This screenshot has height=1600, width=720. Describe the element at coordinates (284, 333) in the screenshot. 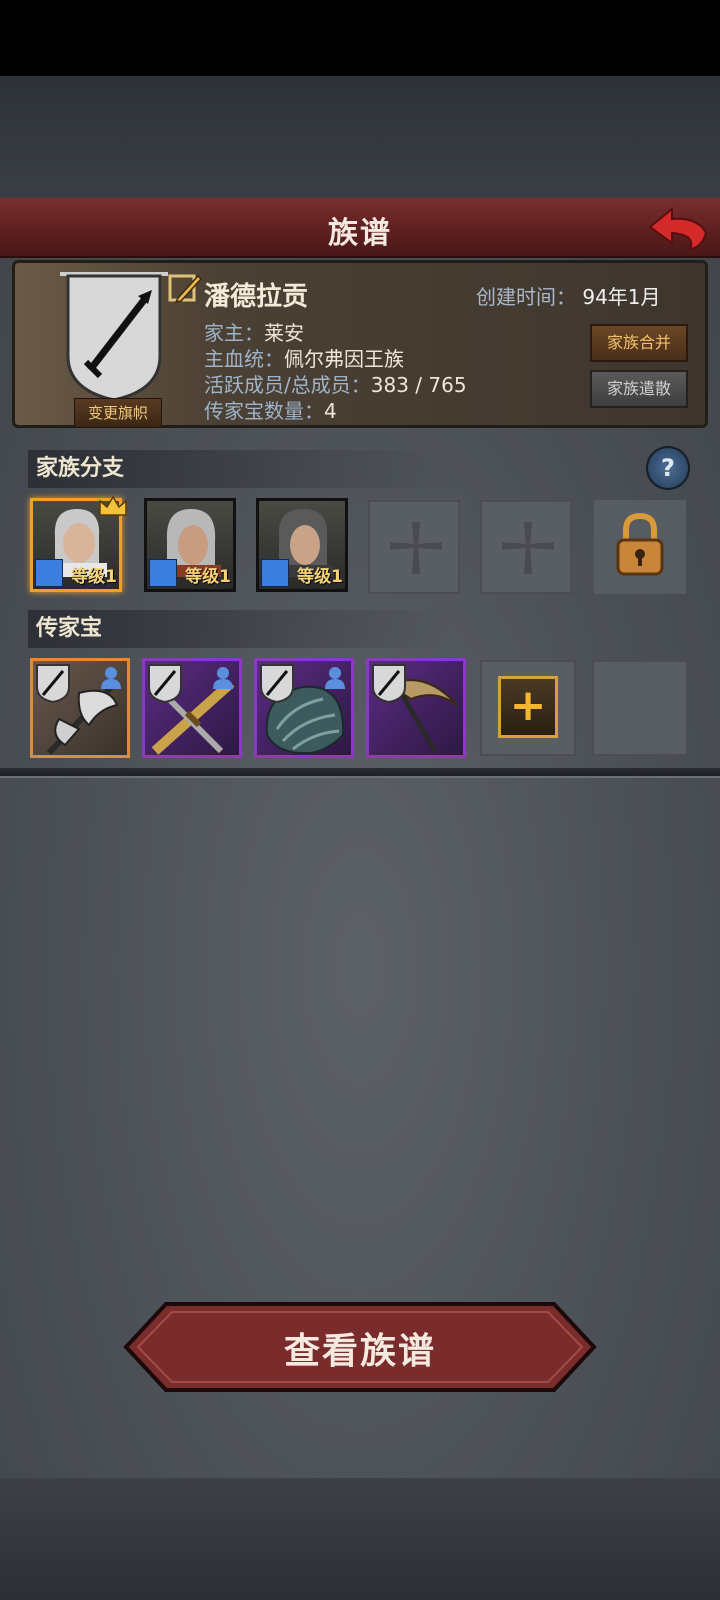

I see `family-head-value: 莱安` at that location.